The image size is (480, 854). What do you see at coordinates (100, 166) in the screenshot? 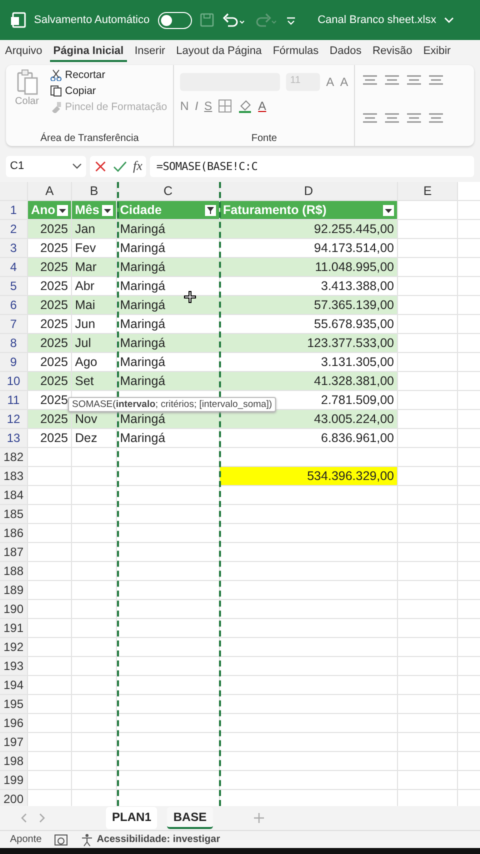
I see `cancel-icon` at bounding box center [100, 166].